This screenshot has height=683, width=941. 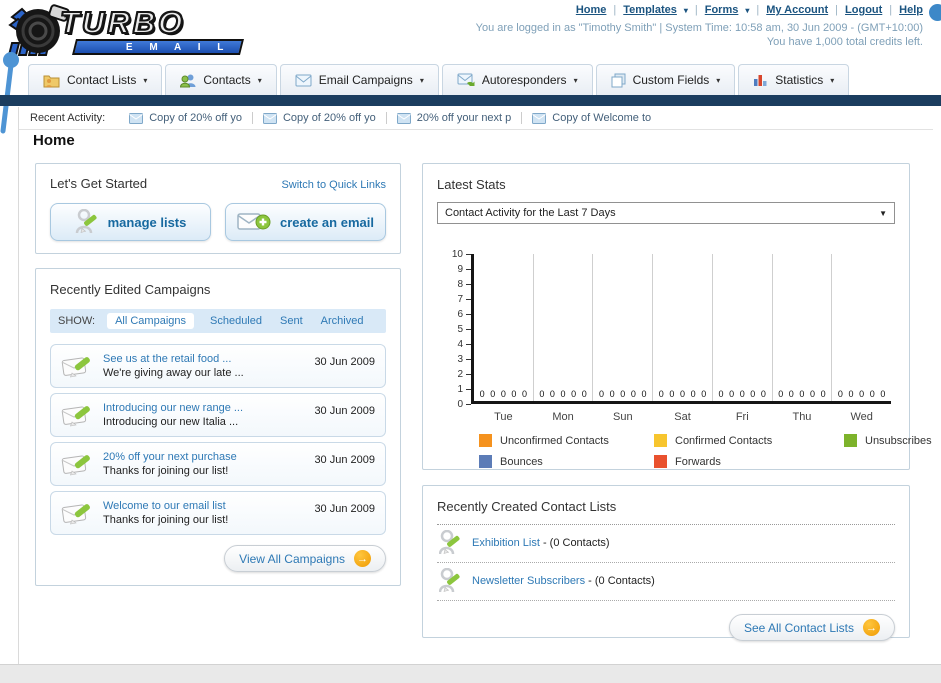 What do you see at coordinates (195, 118) in the screenshot?
I see `recent-activity-item-label: Copy of 20% off yo` at bounding box center [195, 118].